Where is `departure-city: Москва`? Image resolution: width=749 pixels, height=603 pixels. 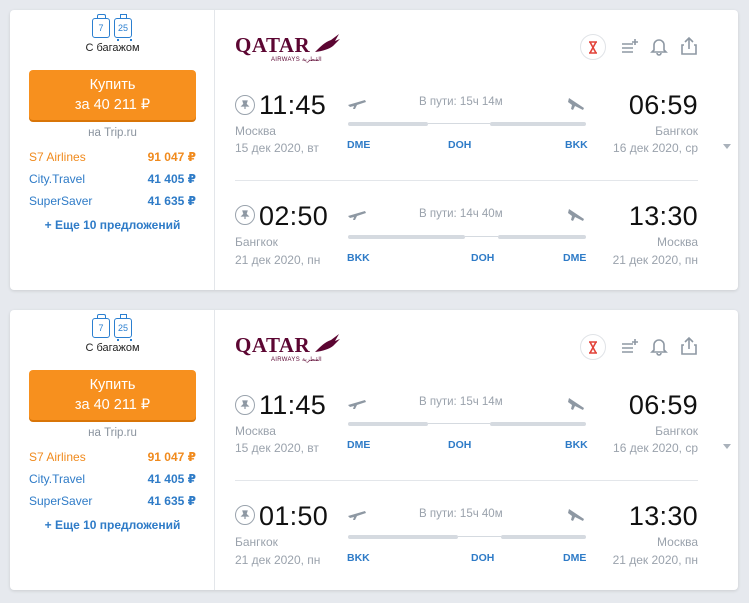 departure-city: Москва is located at coordinates (255, 431).